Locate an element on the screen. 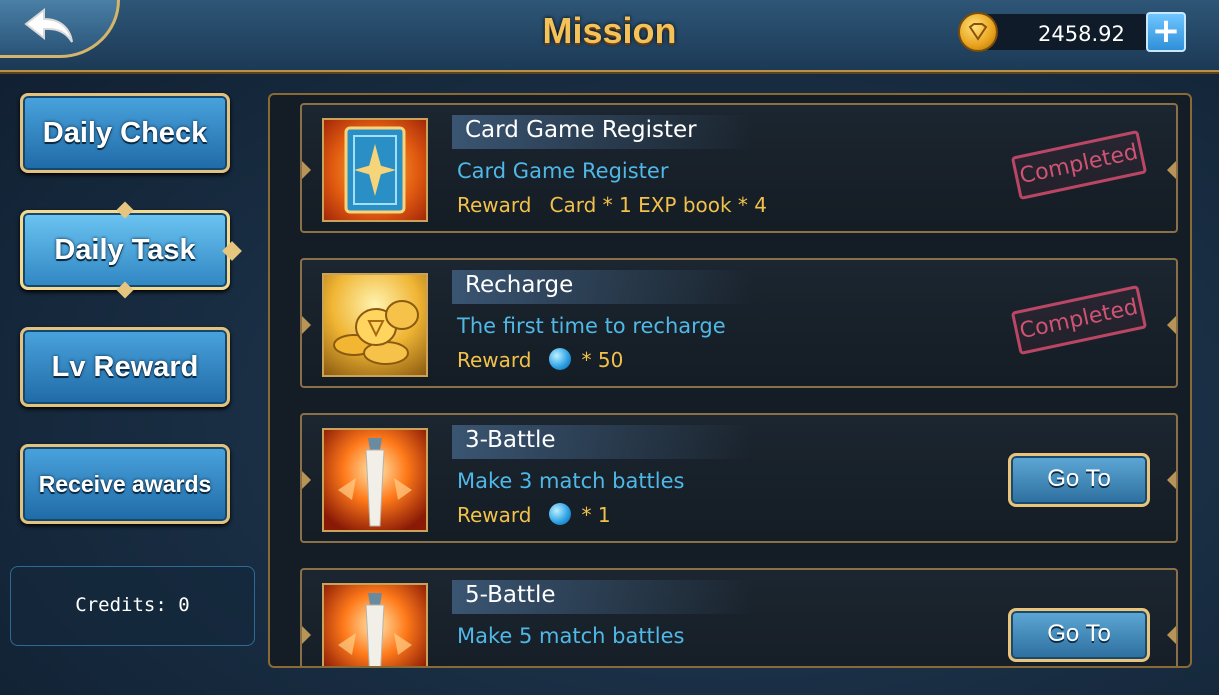  reward-text: * 50 is located at coordinates (602, 360).